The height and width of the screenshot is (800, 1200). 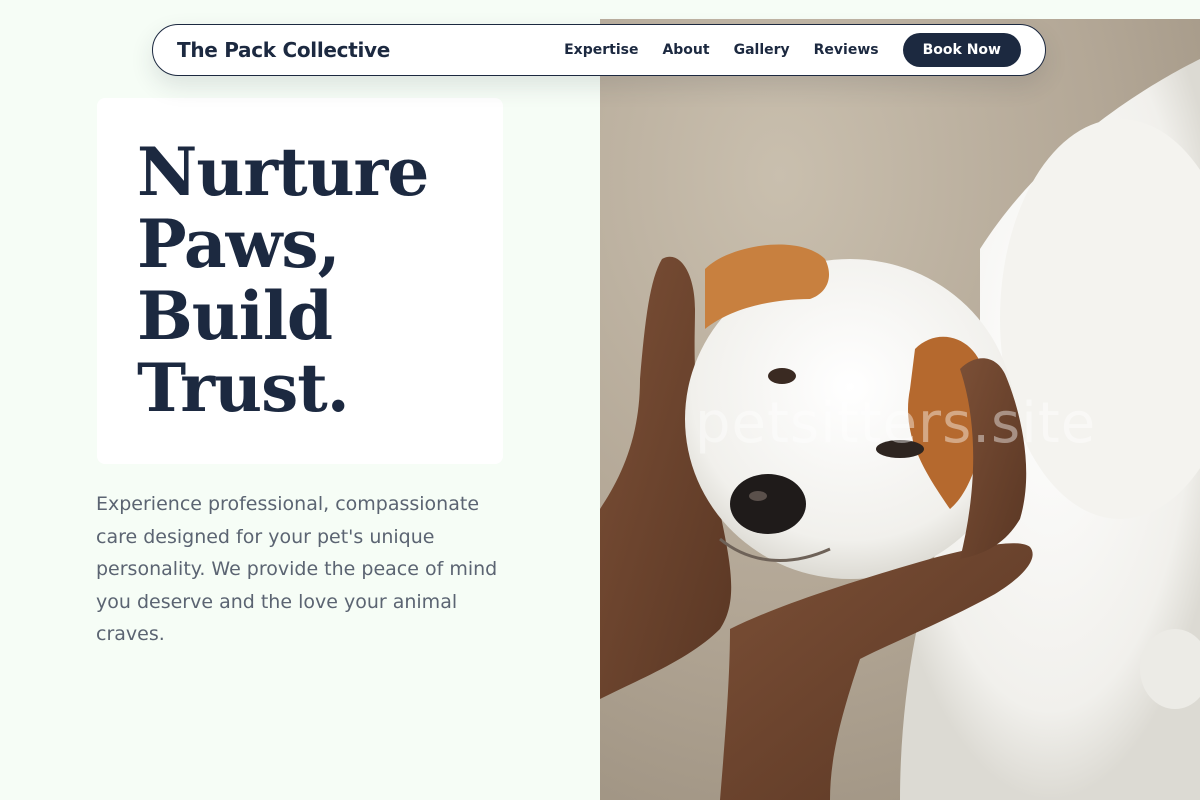 I want to click on hero-title: Nurture Paws, Build Trust., so click(x=283, y=280).